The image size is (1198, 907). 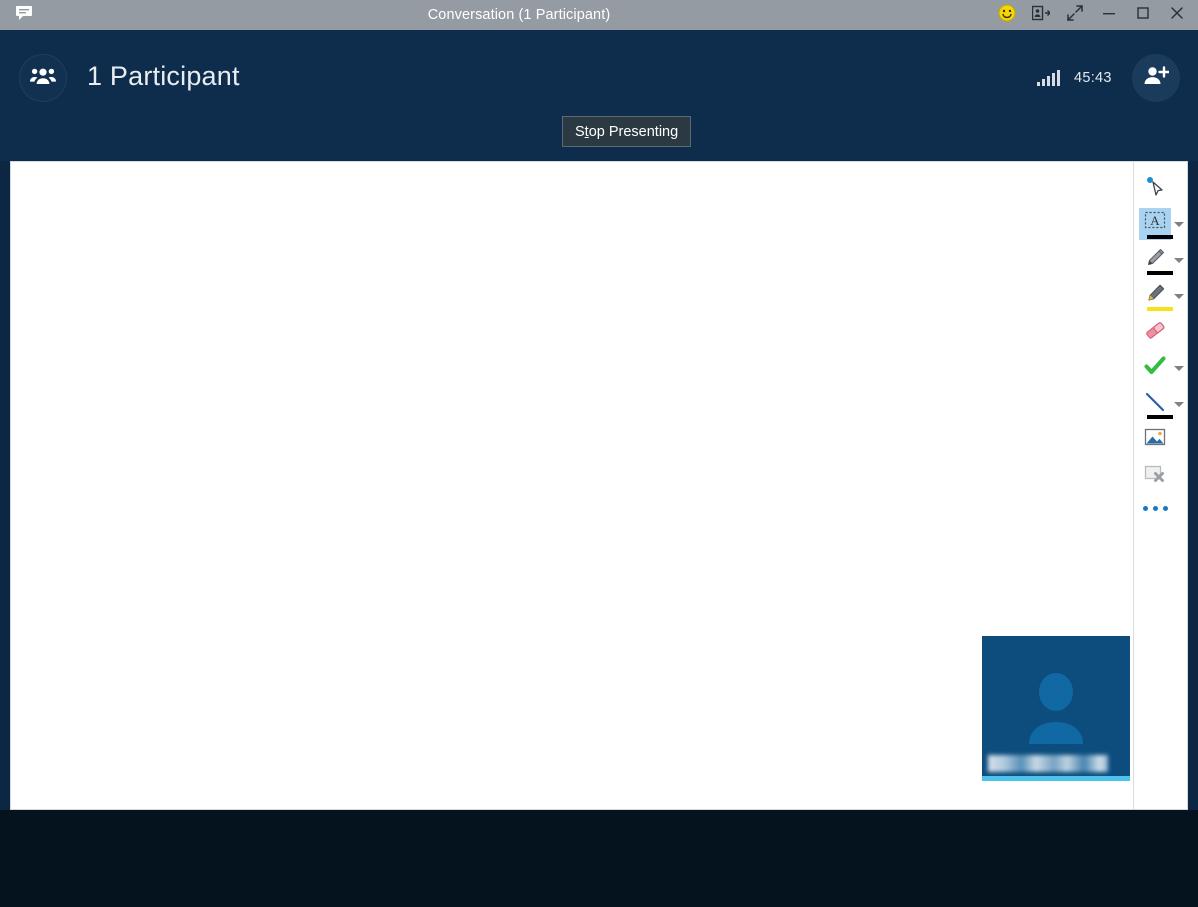 I want to click on self-video-thumbnail, so click(x=1056, y=708).